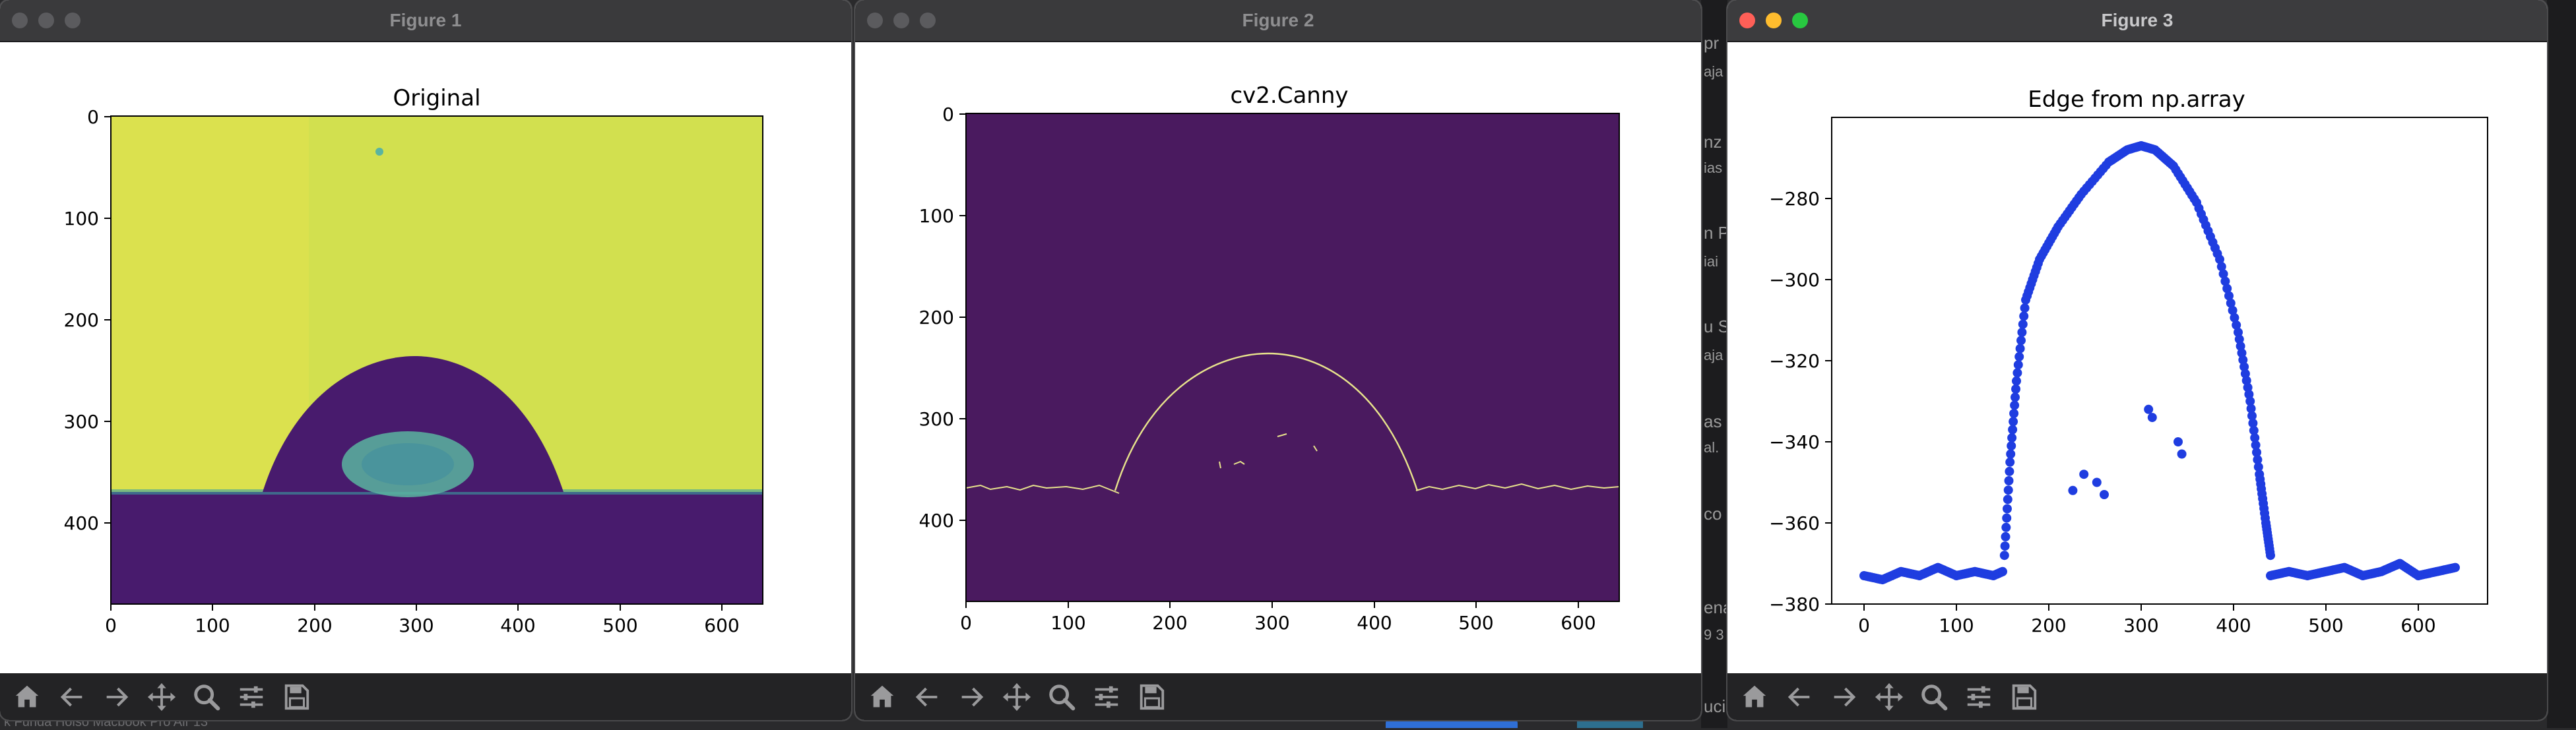 The image size is (2576, 730). What do you see at coordinates (1713, 168) in the screenshot?
I see `desktop-fragment: ias` at bounding box center [1713, 168].